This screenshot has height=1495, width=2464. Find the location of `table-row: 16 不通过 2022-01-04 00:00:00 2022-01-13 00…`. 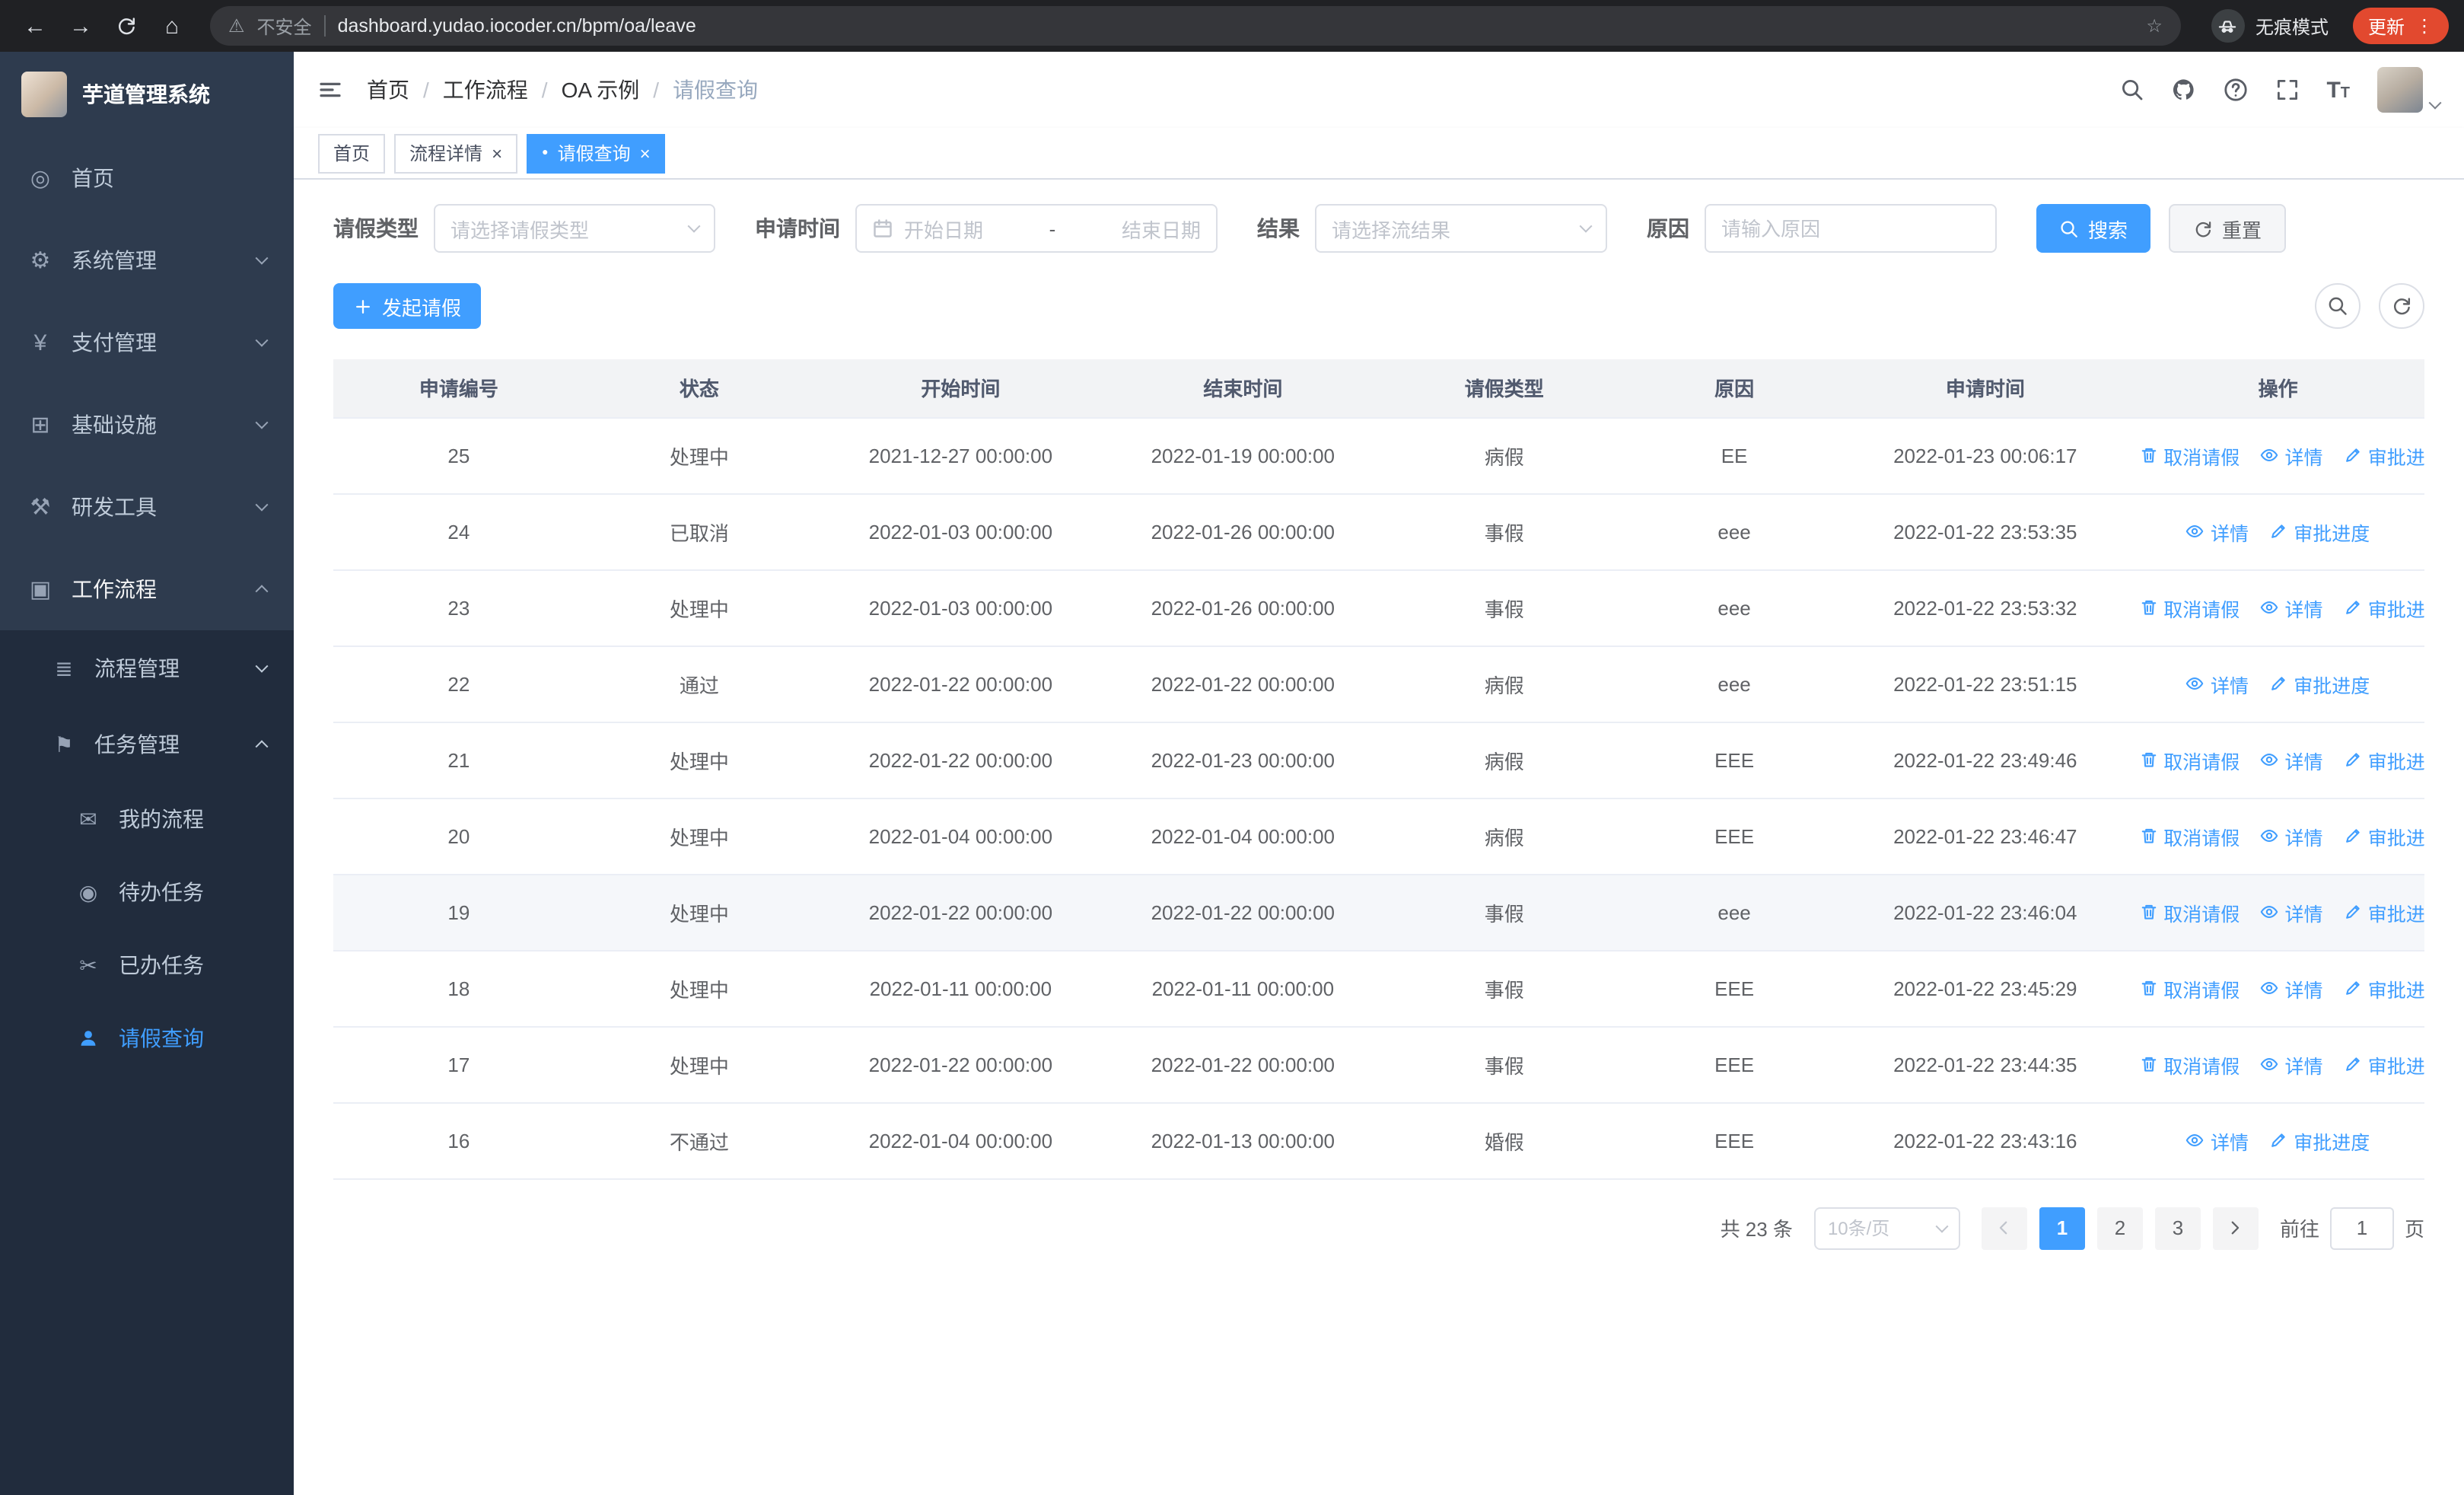

table-row: 16 不通过 2022-01-04 00:00:00 2022-01-13 00… is located at coordinates (1378, 1140).